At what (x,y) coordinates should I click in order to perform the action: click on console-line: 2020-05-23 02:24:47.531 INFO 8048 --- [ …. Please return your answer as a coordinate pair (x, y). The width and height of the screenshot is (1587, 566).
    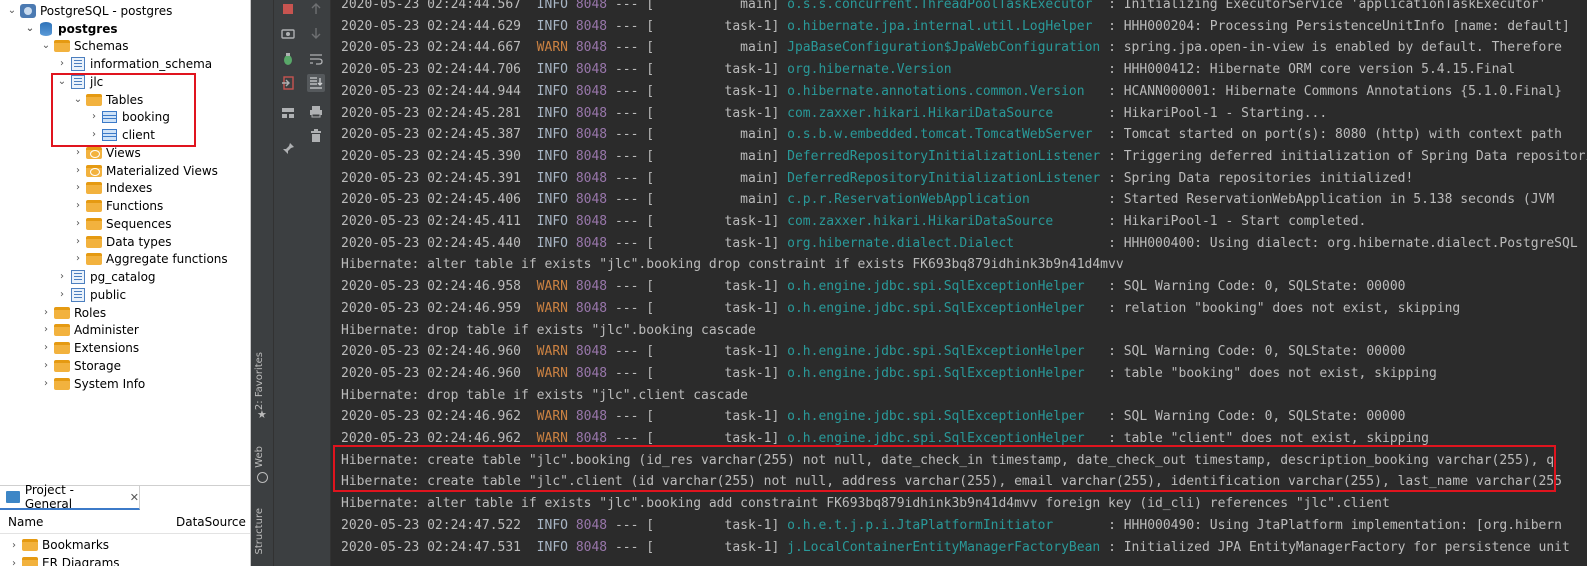
    Looking at the image, I should click on (955, 547).